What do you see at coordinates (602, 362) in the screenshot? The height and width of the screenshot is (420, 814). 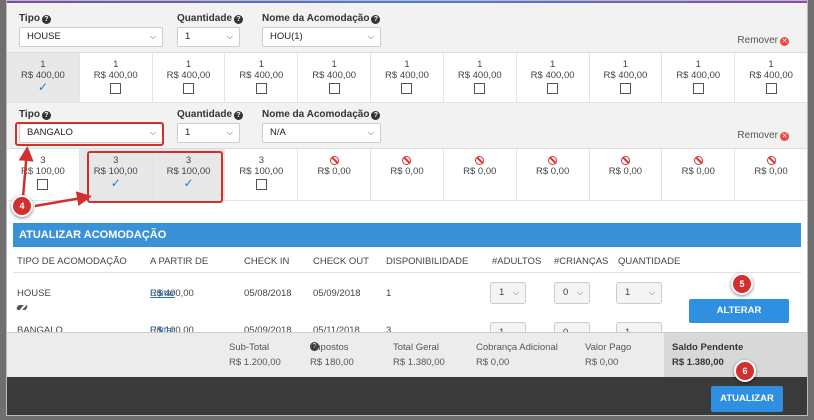 I see `pago-value: R$ 0,00` at bounding box center [602, 362].